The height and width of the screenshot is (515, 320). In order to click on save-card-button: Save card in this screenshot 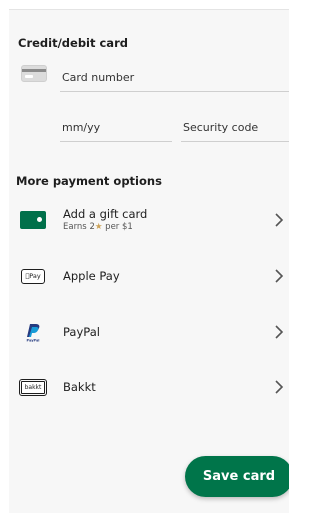, I will do `click(237, 476)`.